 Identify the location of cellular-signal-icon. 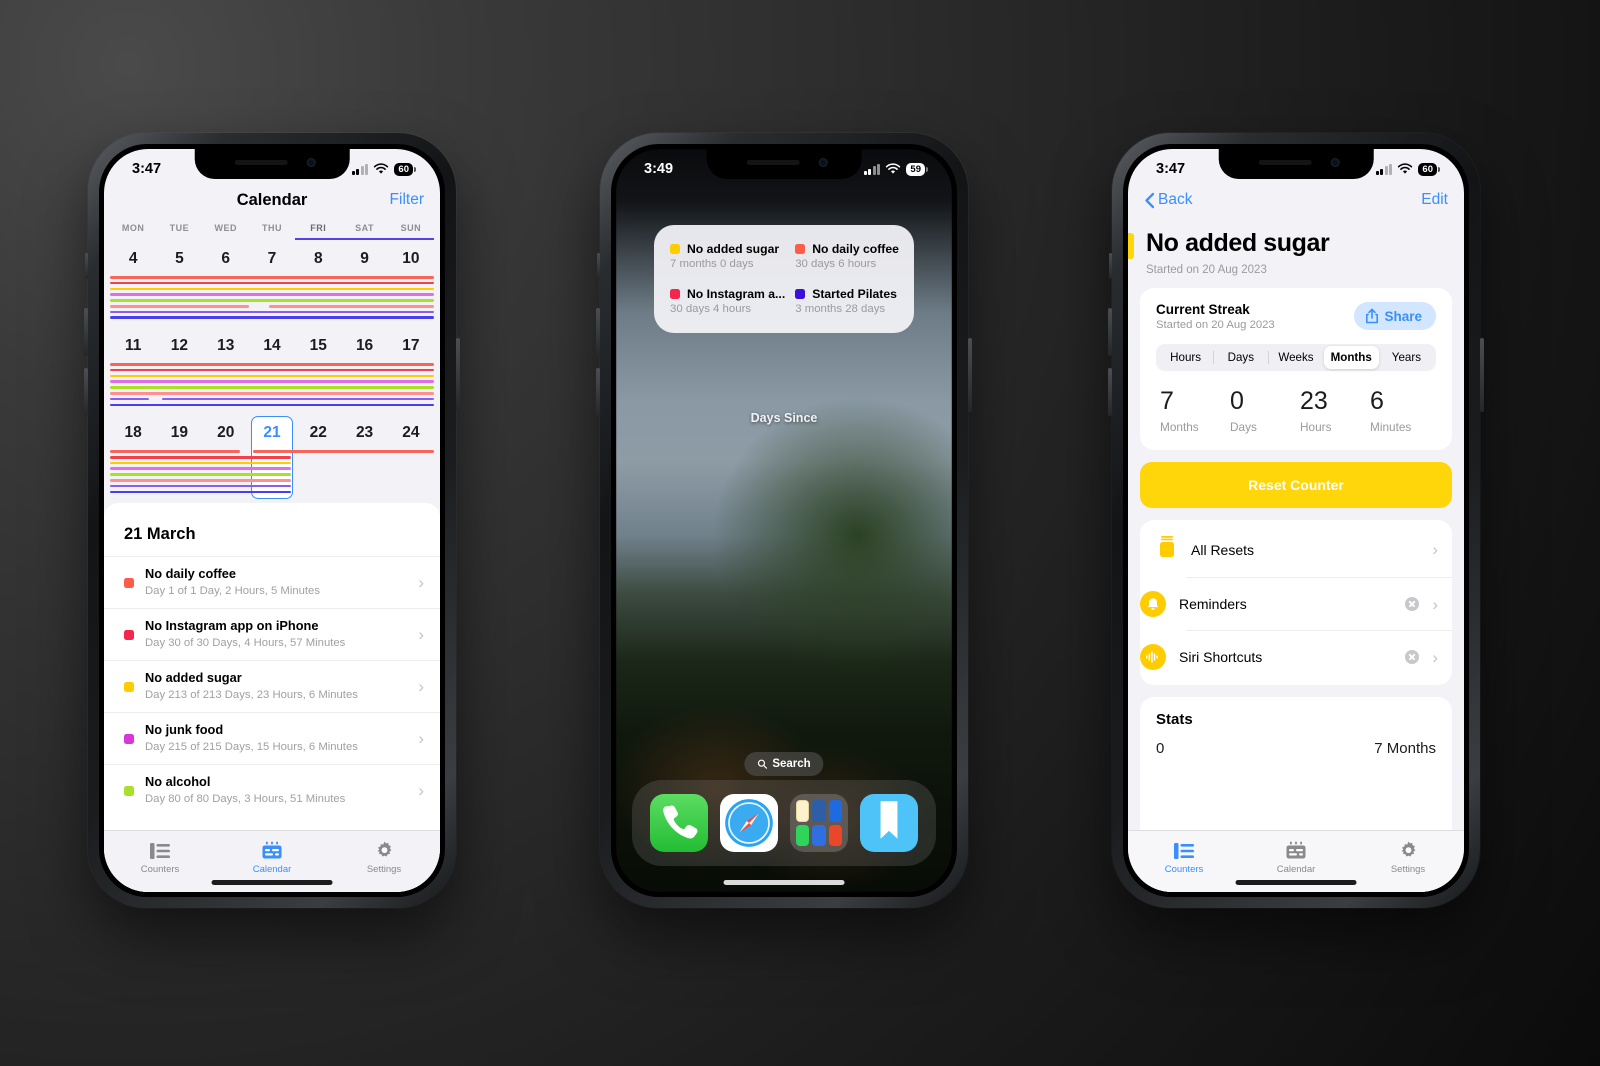
(360, 169).